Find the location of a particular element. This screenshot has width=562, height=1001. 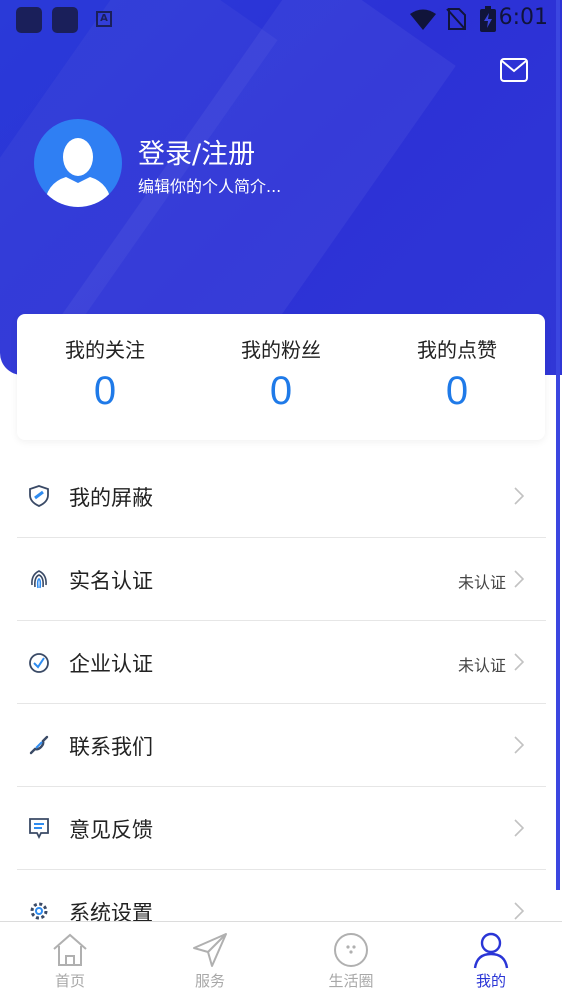

nav-services: 服务 is located at coordinates (210, 956).